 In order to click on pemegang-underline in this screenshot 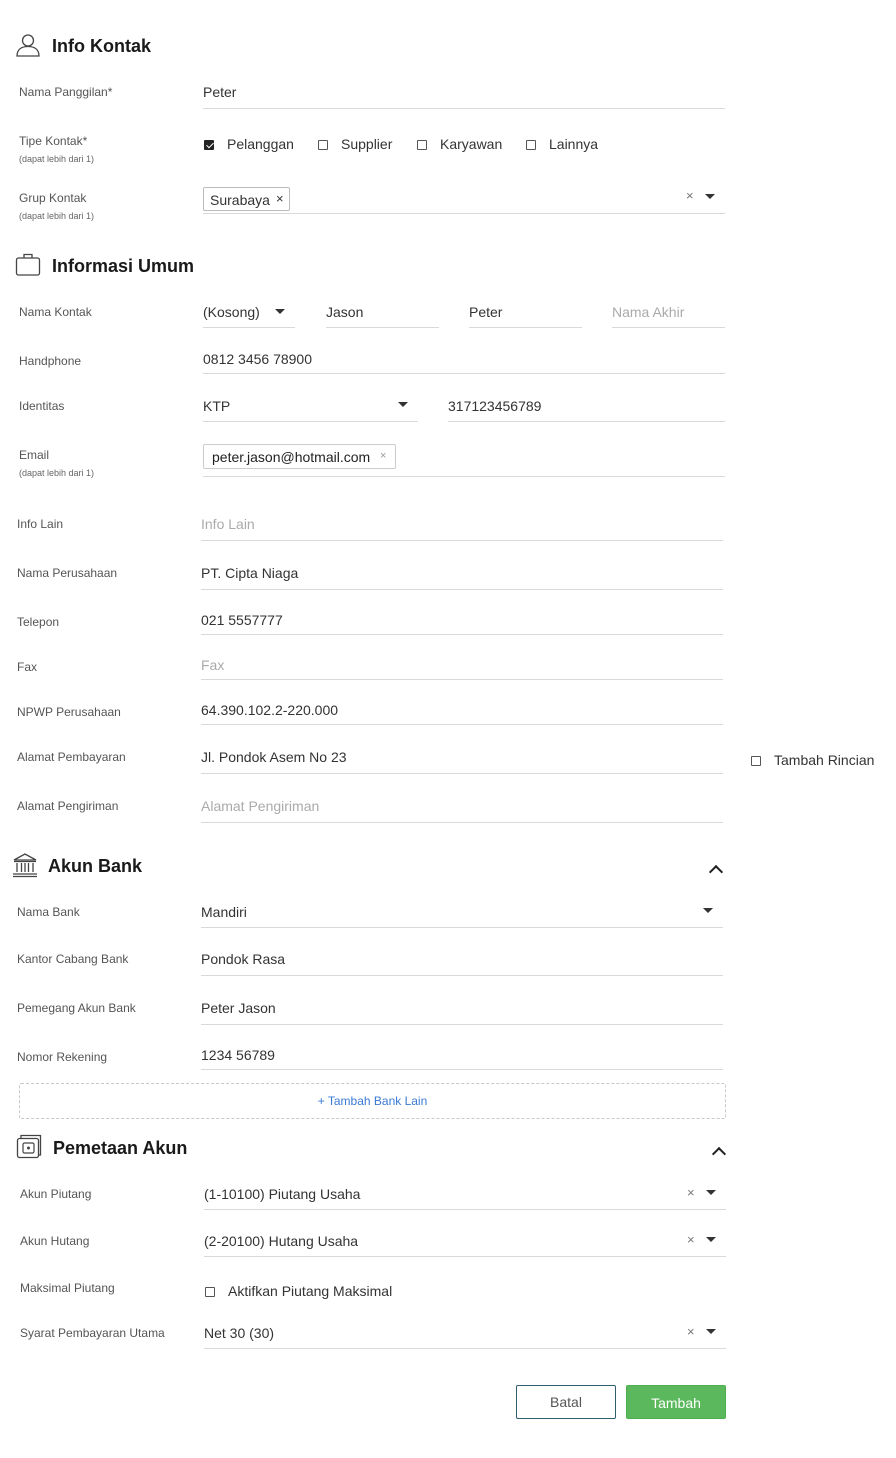, I will do `click(462, 1024)`.